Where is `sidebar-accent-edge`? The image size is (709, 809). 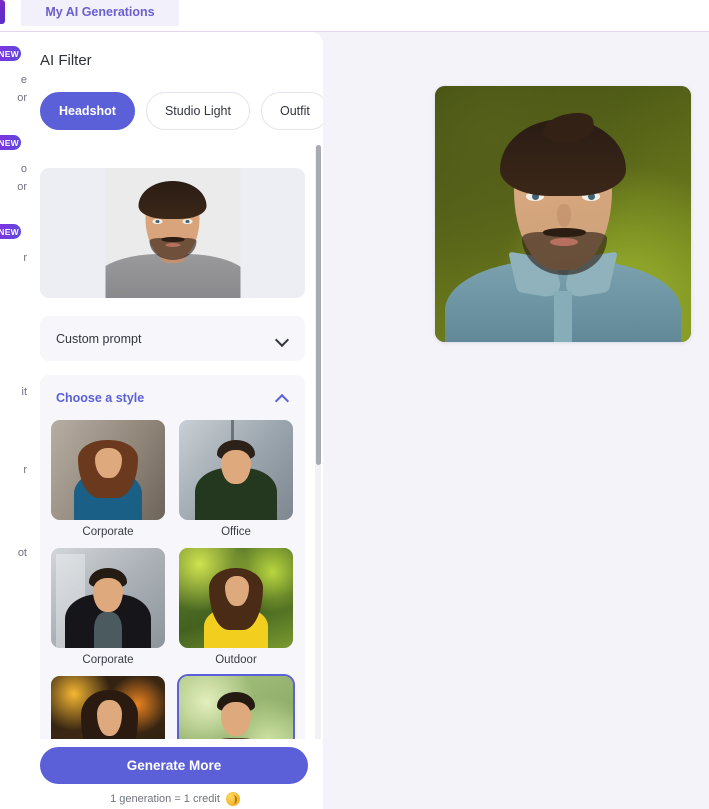
sidebar-accent-edge is located at coordinates (2, 12).